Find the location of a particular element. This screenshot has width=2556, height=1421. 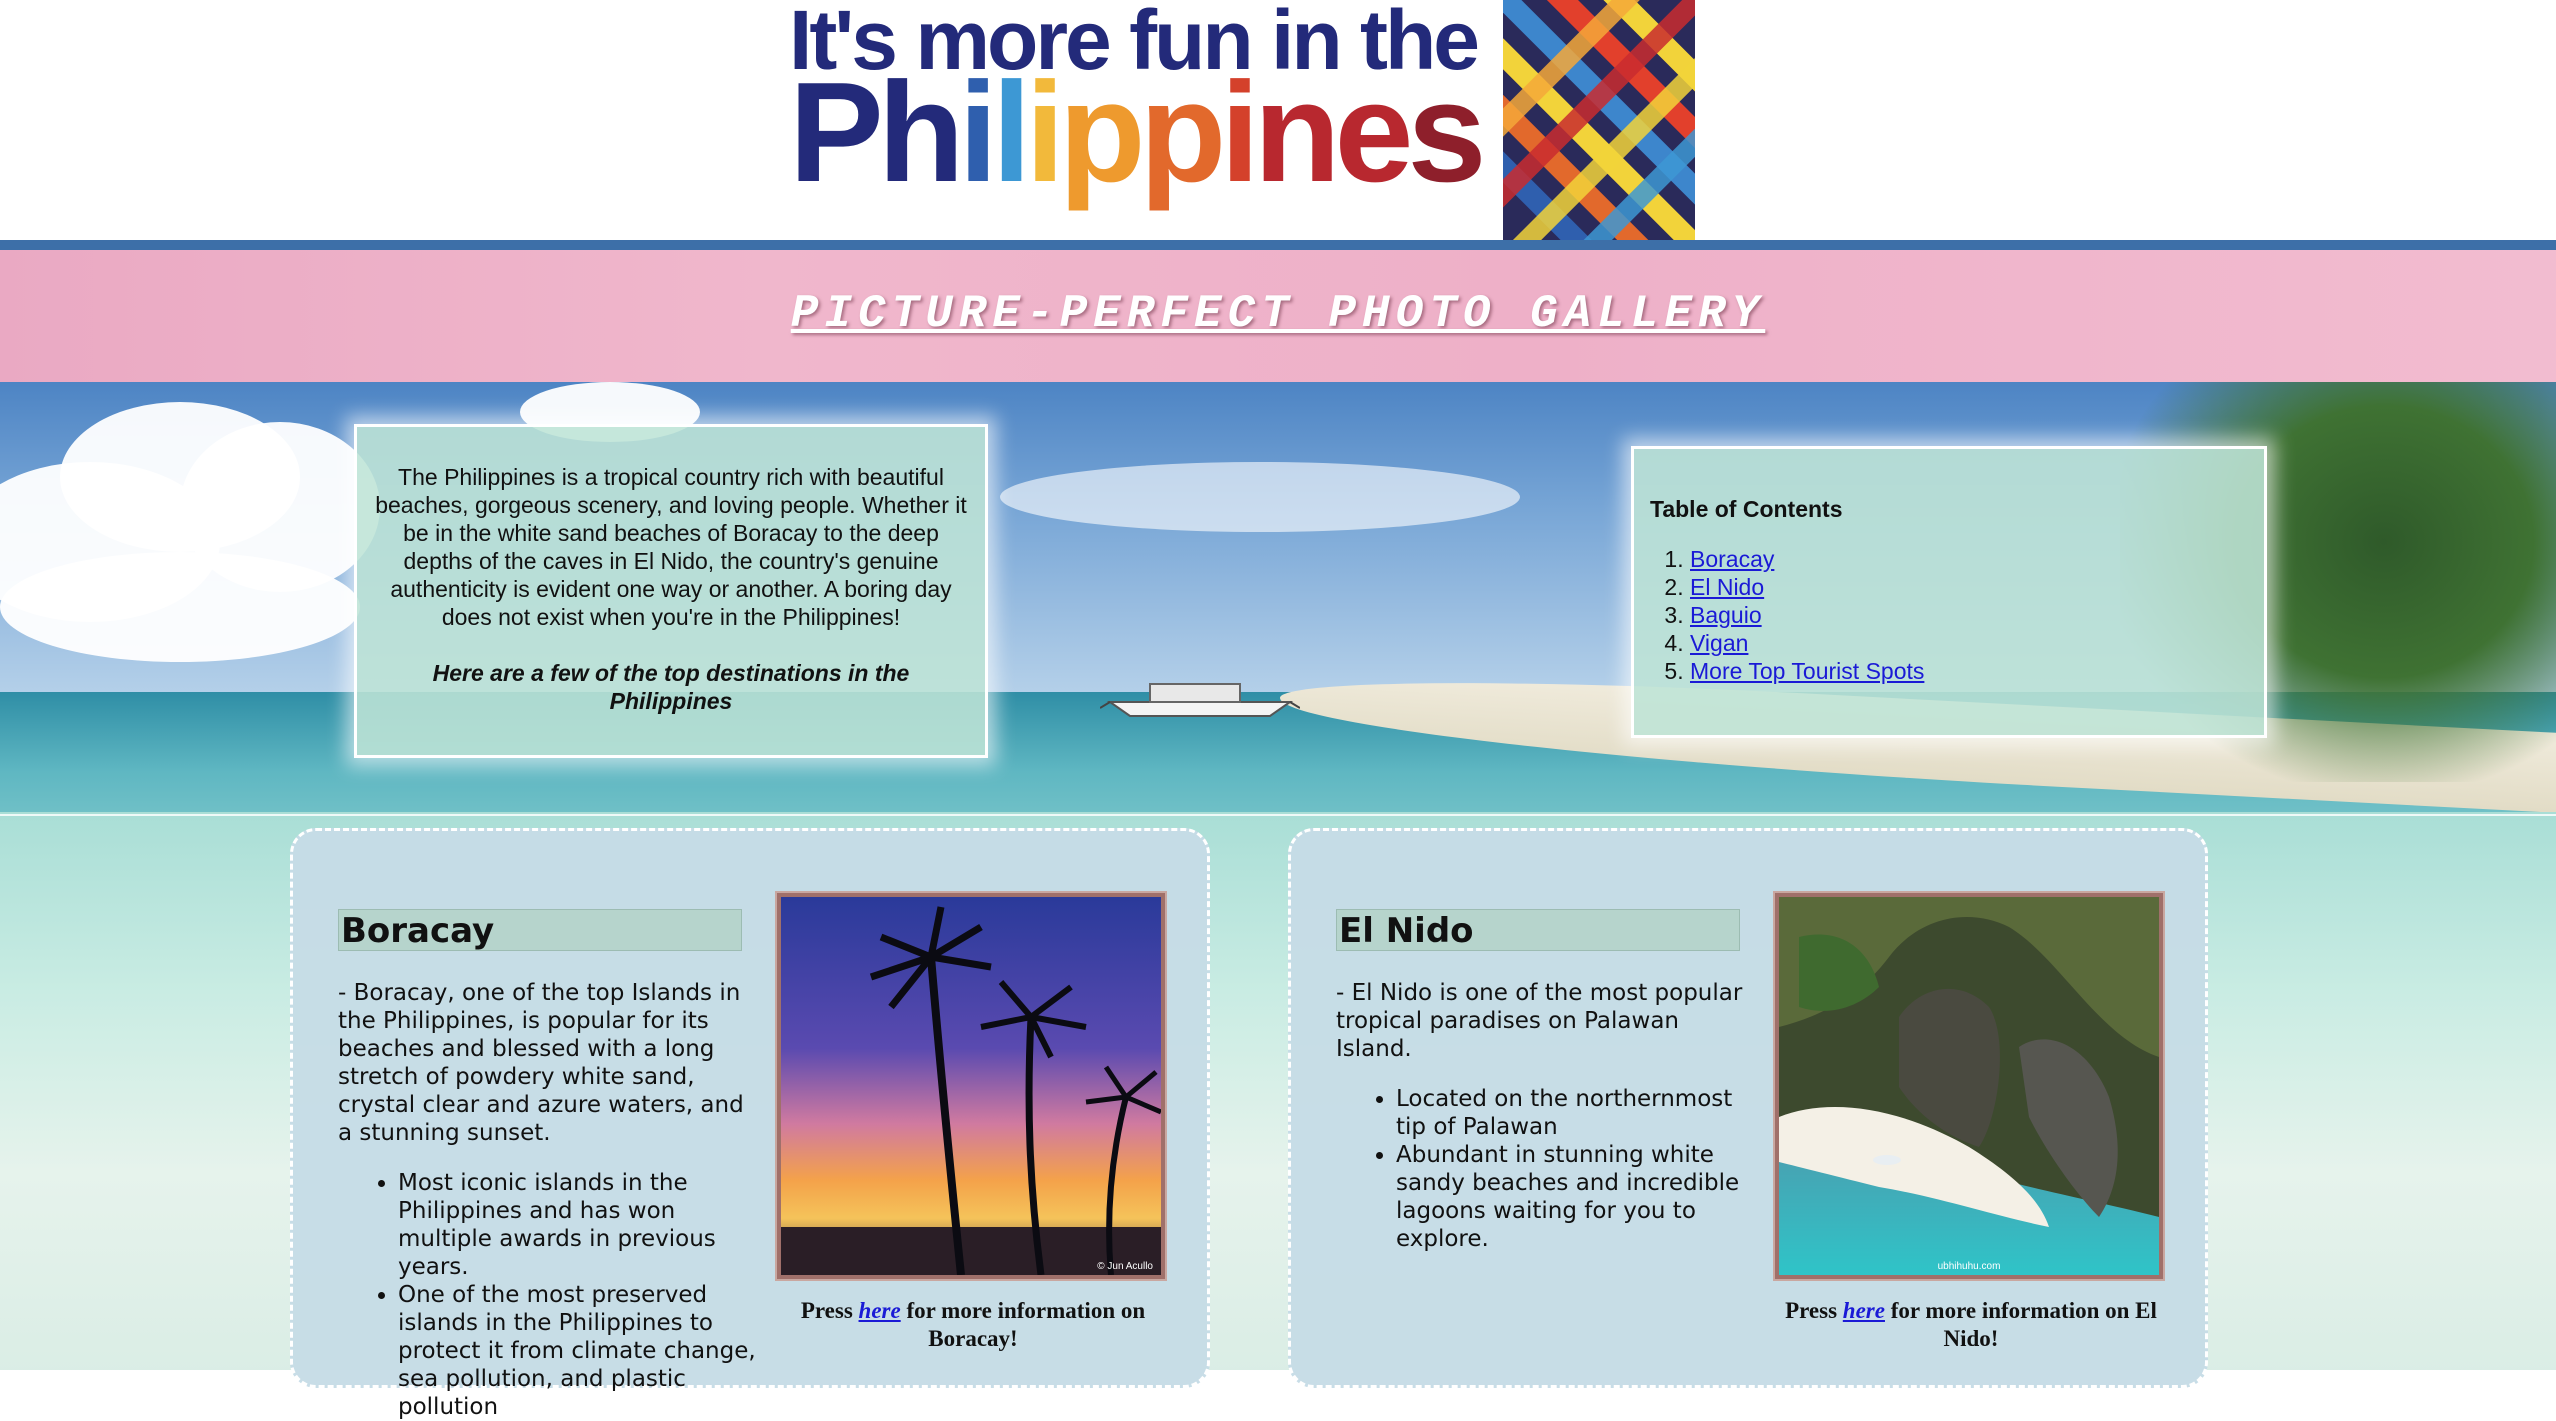

toc-link-baguio: Baguio is located at coordinates (1726, 615).